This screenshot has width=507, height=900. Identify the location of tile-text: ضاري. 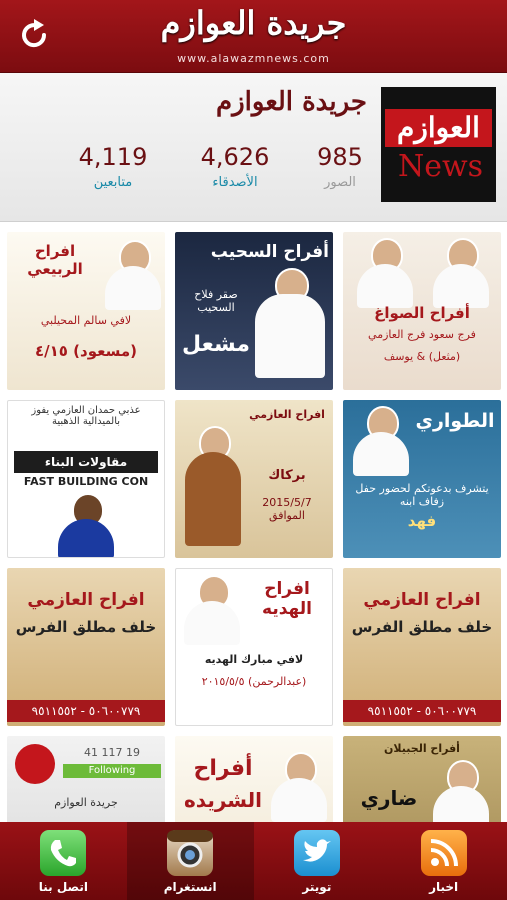
(389, 798).